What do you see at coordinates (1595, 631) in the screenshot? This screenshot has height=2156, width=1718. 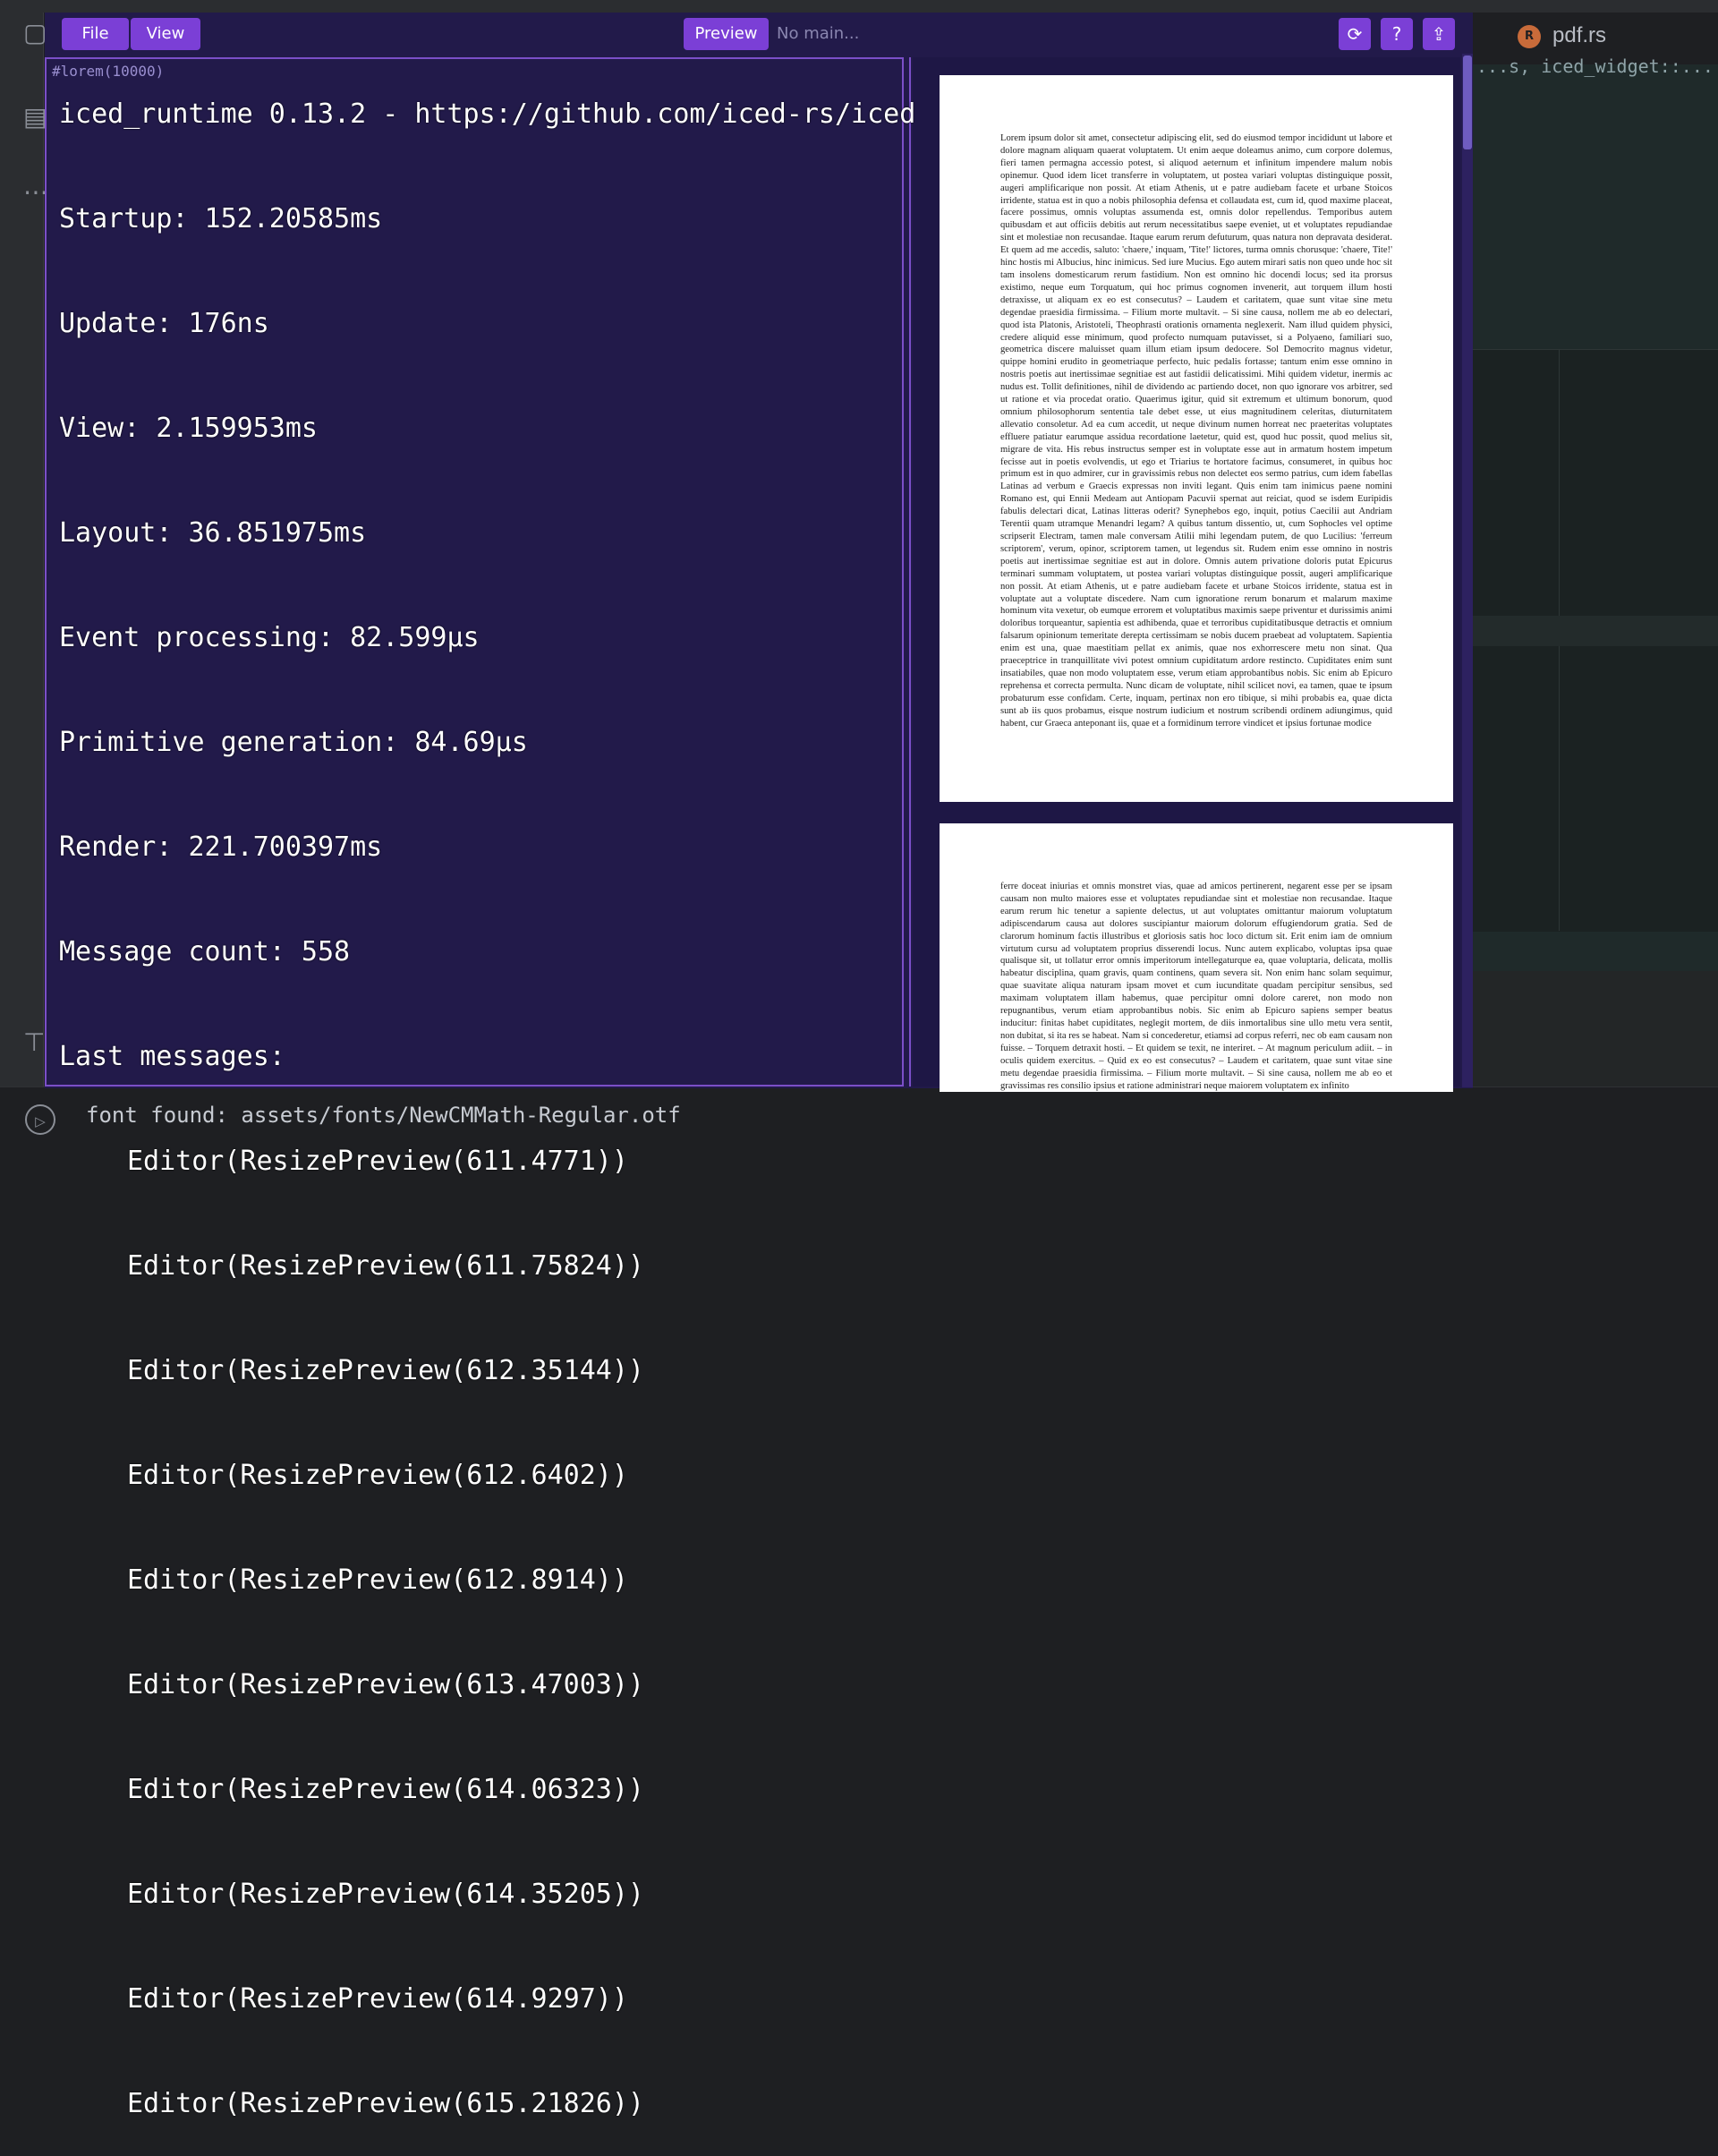 I see `highlighted-row` at bounding box center [1595, 631].